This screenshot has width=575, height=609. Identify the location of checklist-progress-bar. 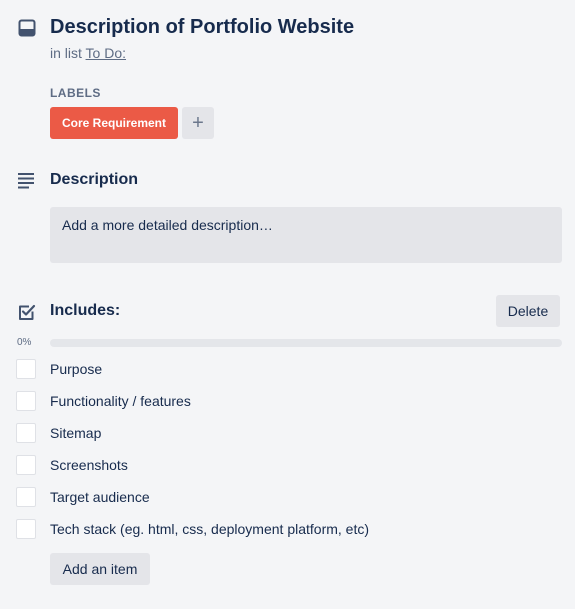
(306, 343).